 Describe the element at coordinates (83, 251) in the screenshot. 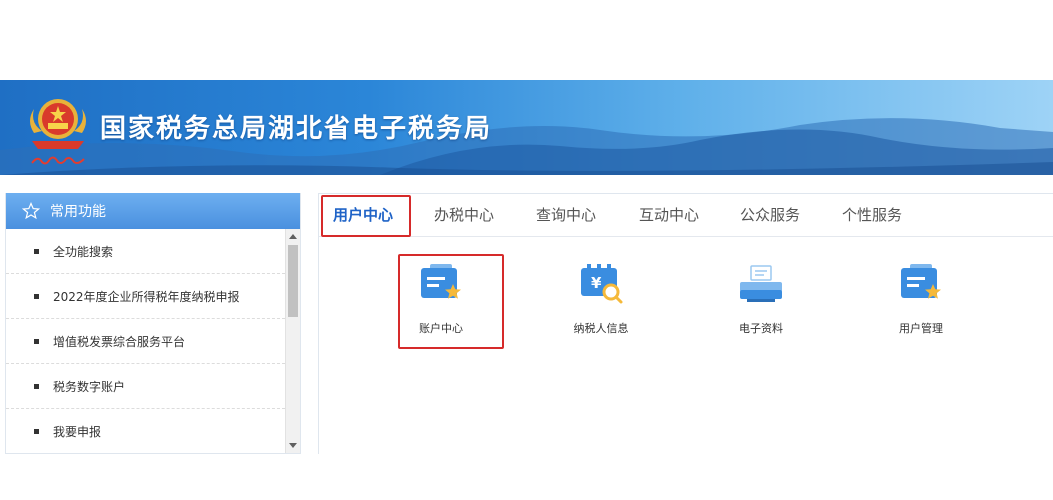

I see `sidebar-item-label: 全功能搜索` at that location.